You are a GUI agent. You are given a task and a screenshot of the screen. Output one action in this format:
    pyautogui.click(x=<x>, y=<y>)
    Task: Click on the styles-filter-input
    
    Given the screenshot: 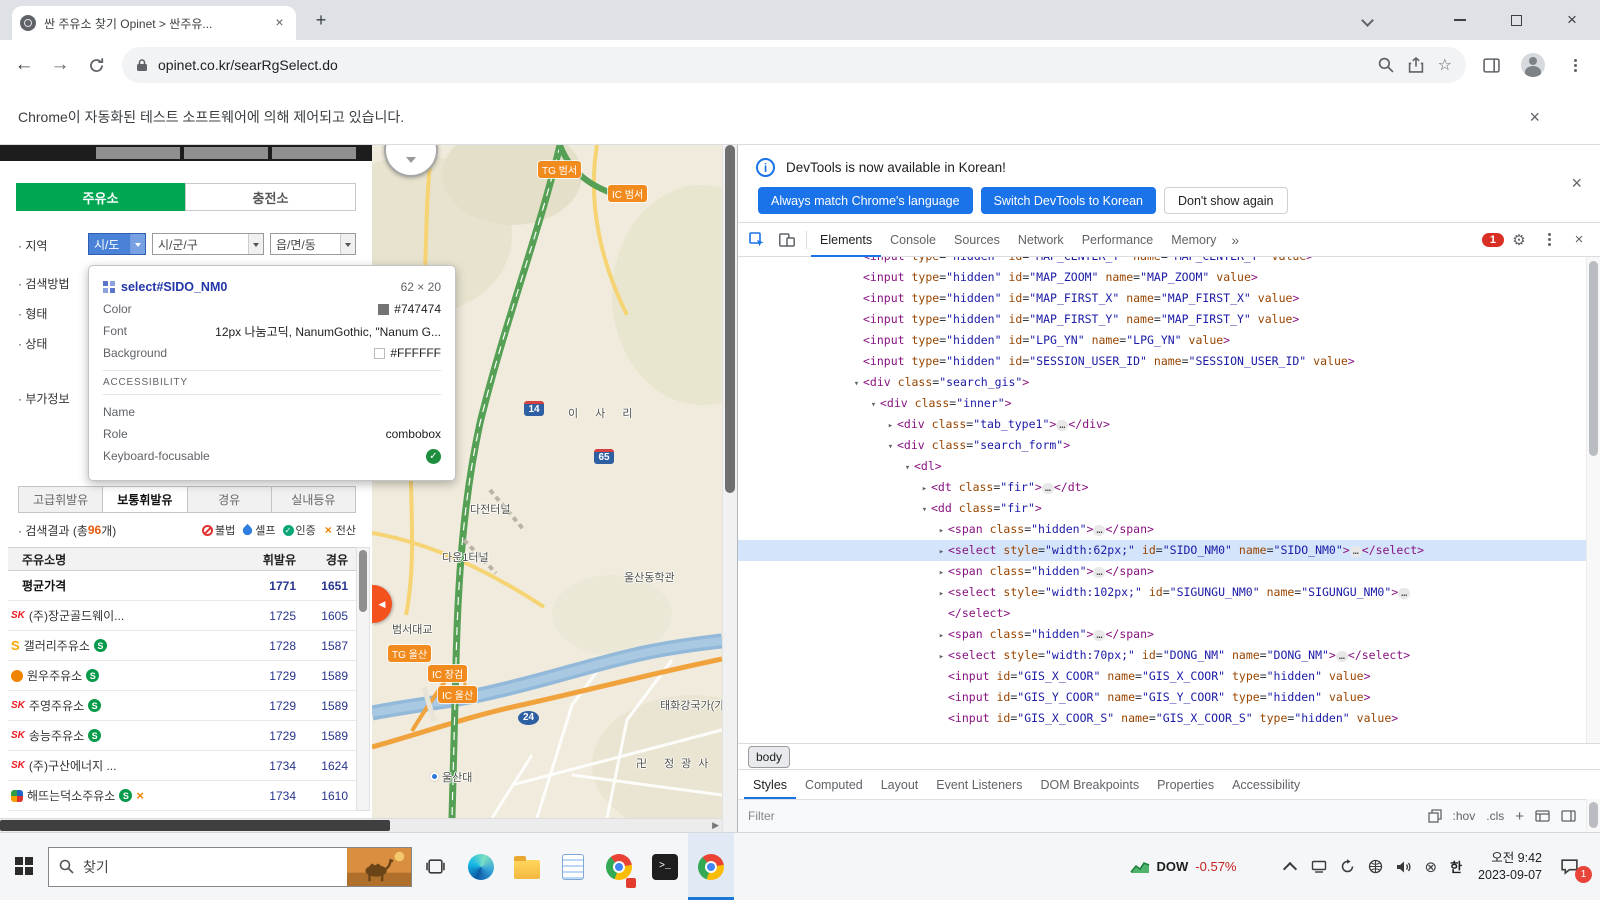 What is the action you would take?
    pyautogui.click(x=1083, y=816)
    